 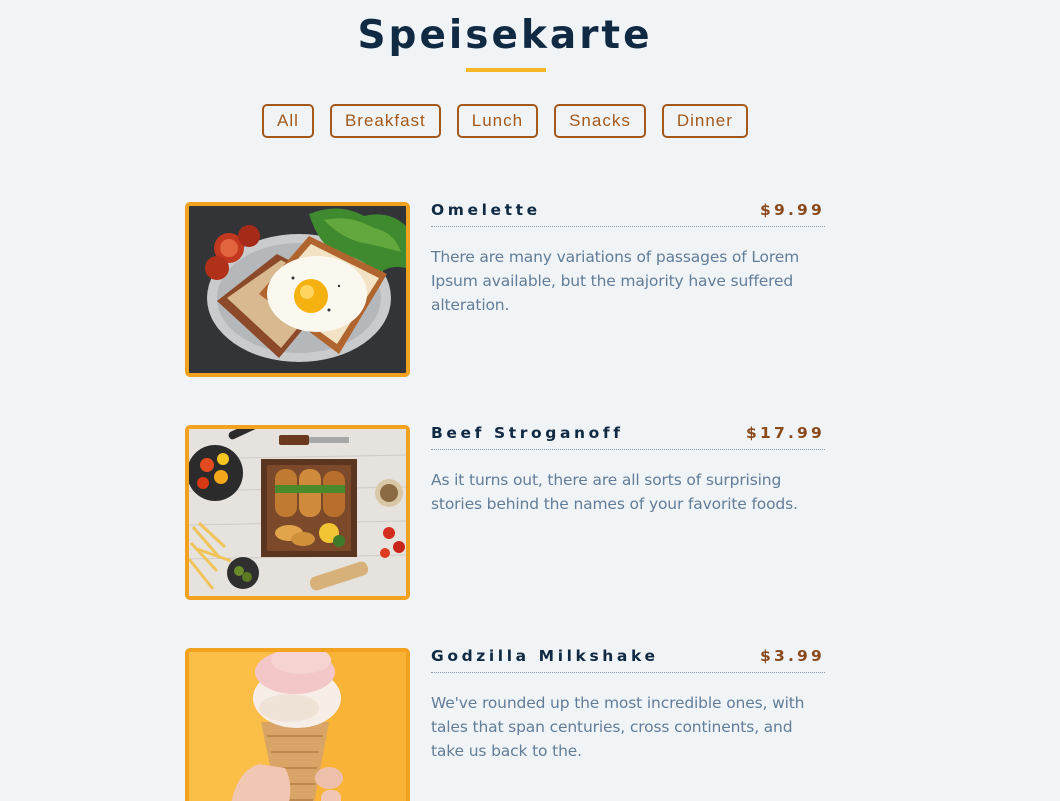 I want to click on filter-bar: All Breakfast Lunch Snacks Dinner, so click(x=505, y=121).